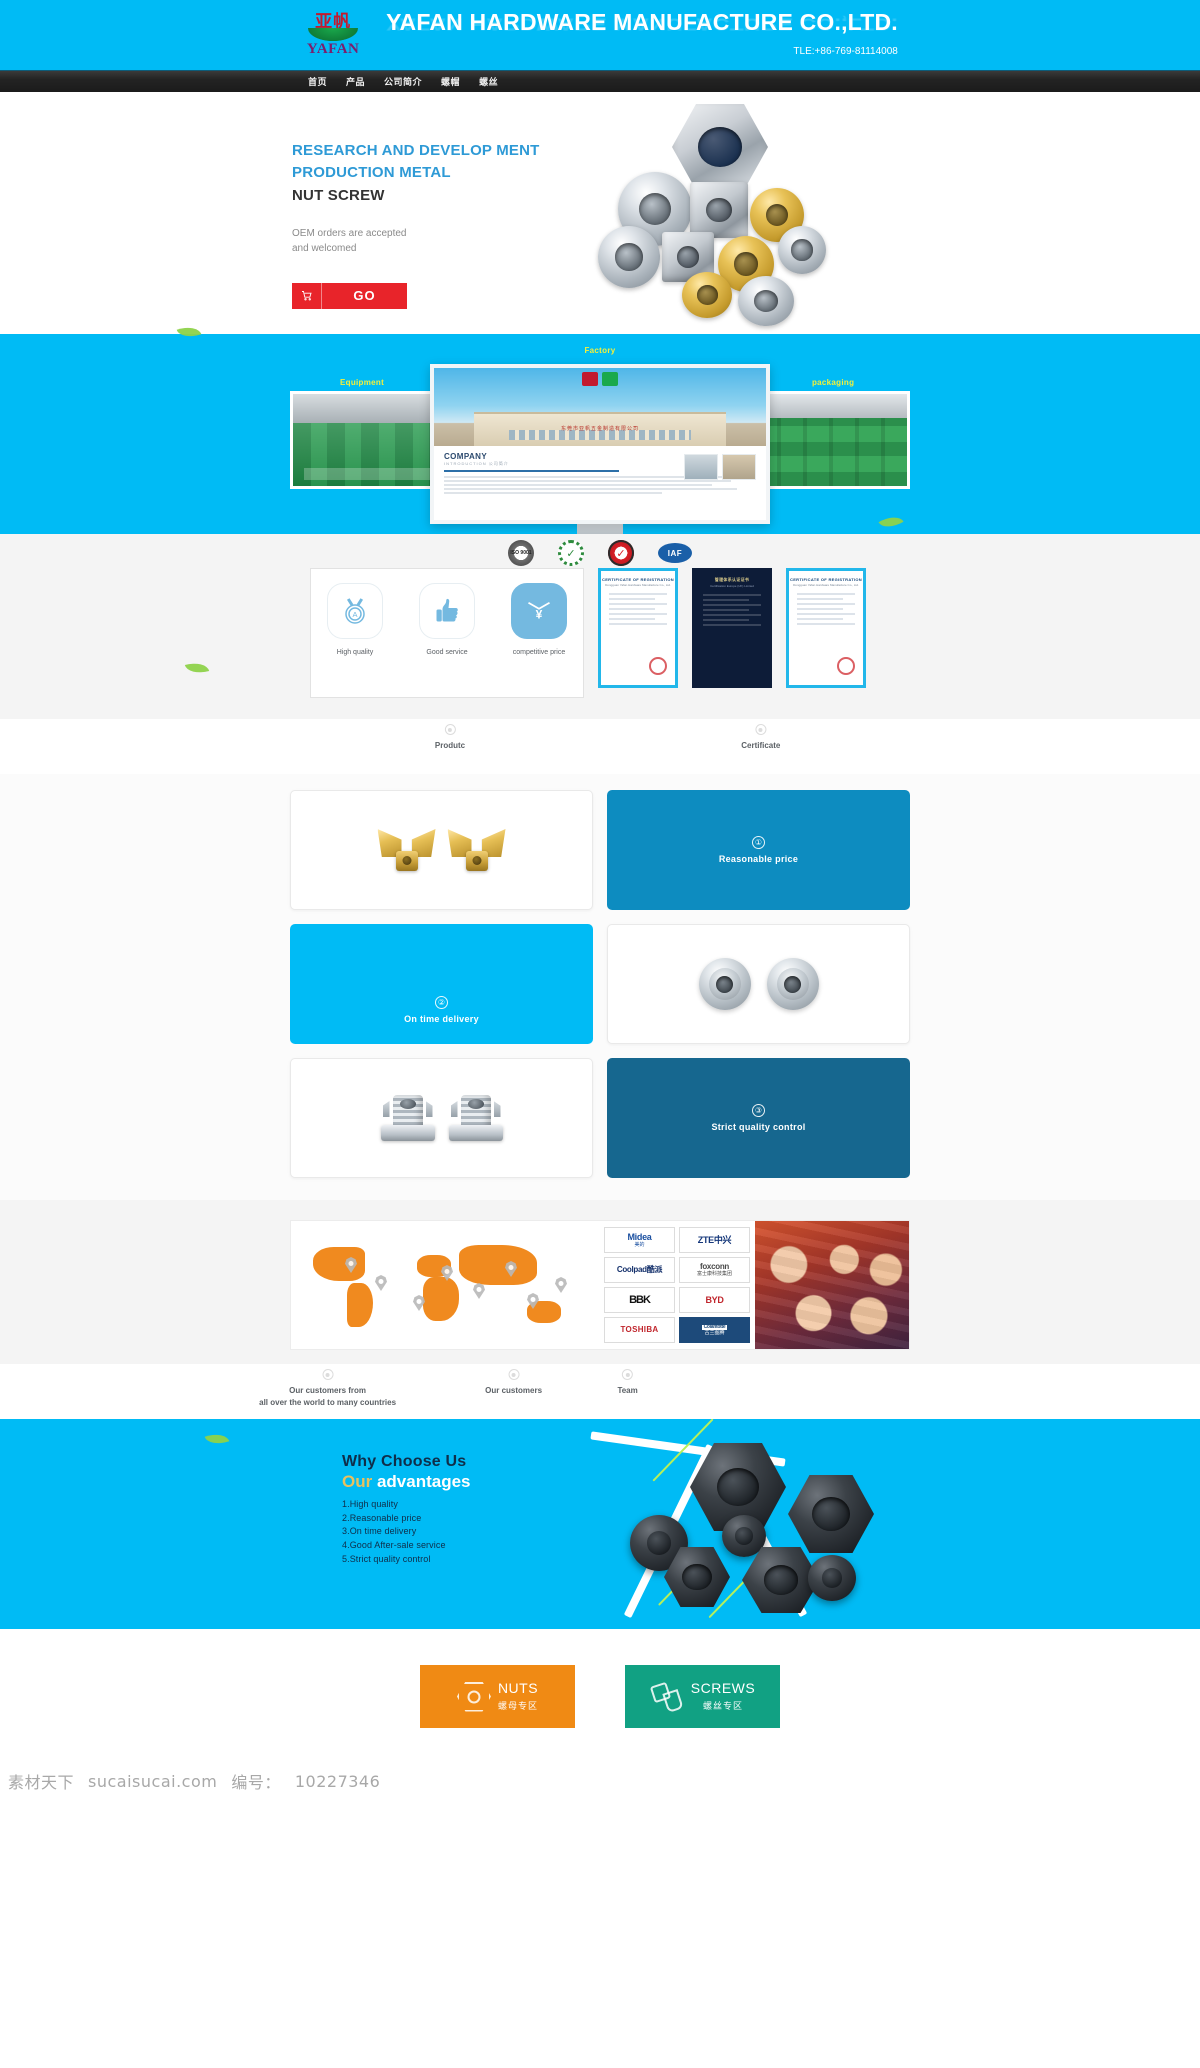 Image resolution: width=1200 pixels, height=2068 pixels. What do you see at coordinates (441, 984) in the screenshot?
I see `feature-card-on-time-delivery: ② On time delivery` at bounding box center [441, 984].